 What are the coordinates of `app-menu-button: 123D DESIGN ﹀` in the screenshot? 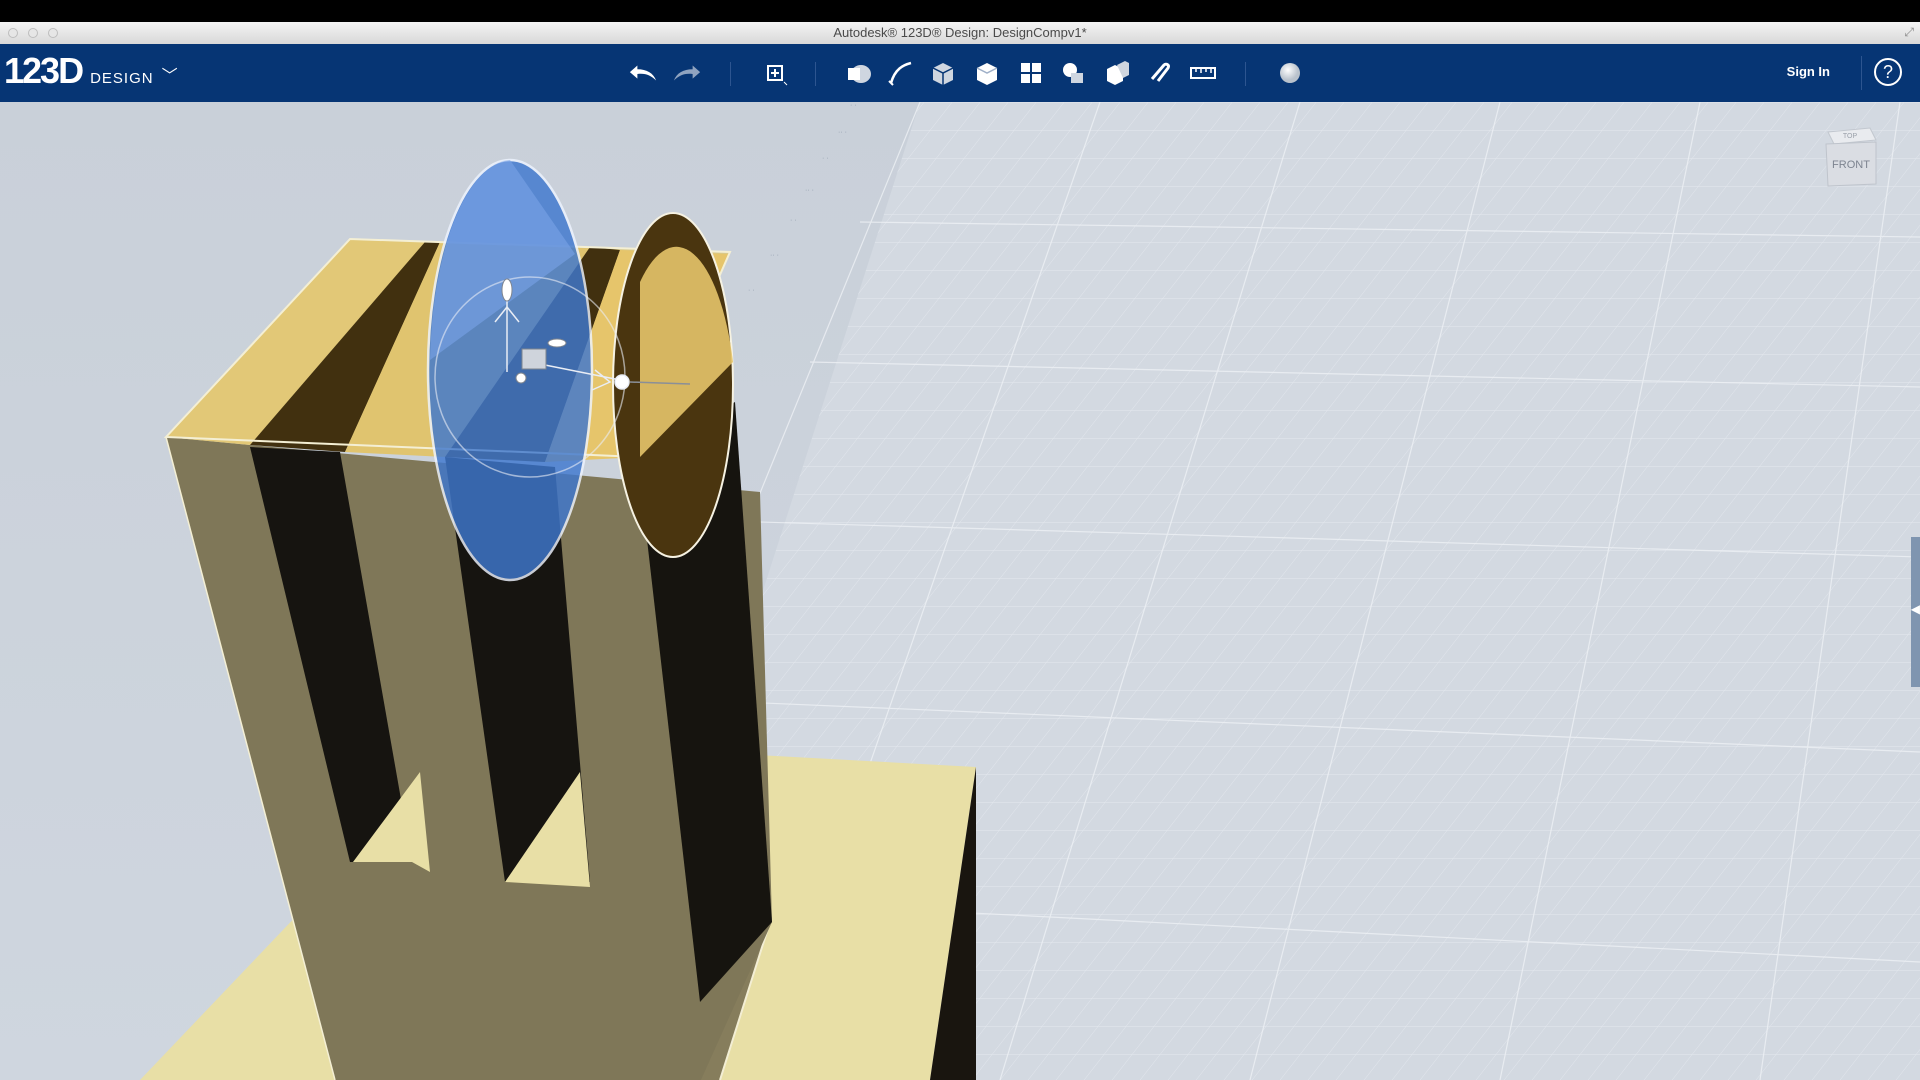 It's located at (91, 71).